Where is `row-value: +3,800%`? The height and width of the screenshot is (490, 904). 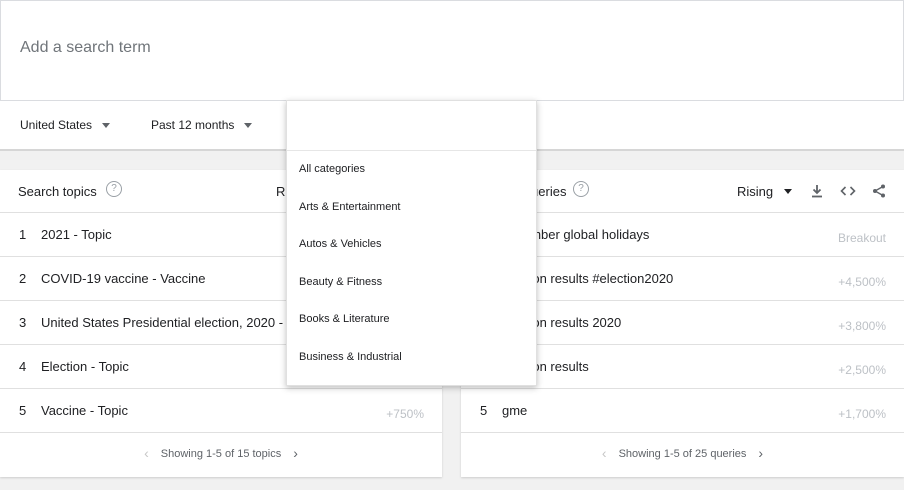
row-value: +3,800% is located at coordinates (862, 326).